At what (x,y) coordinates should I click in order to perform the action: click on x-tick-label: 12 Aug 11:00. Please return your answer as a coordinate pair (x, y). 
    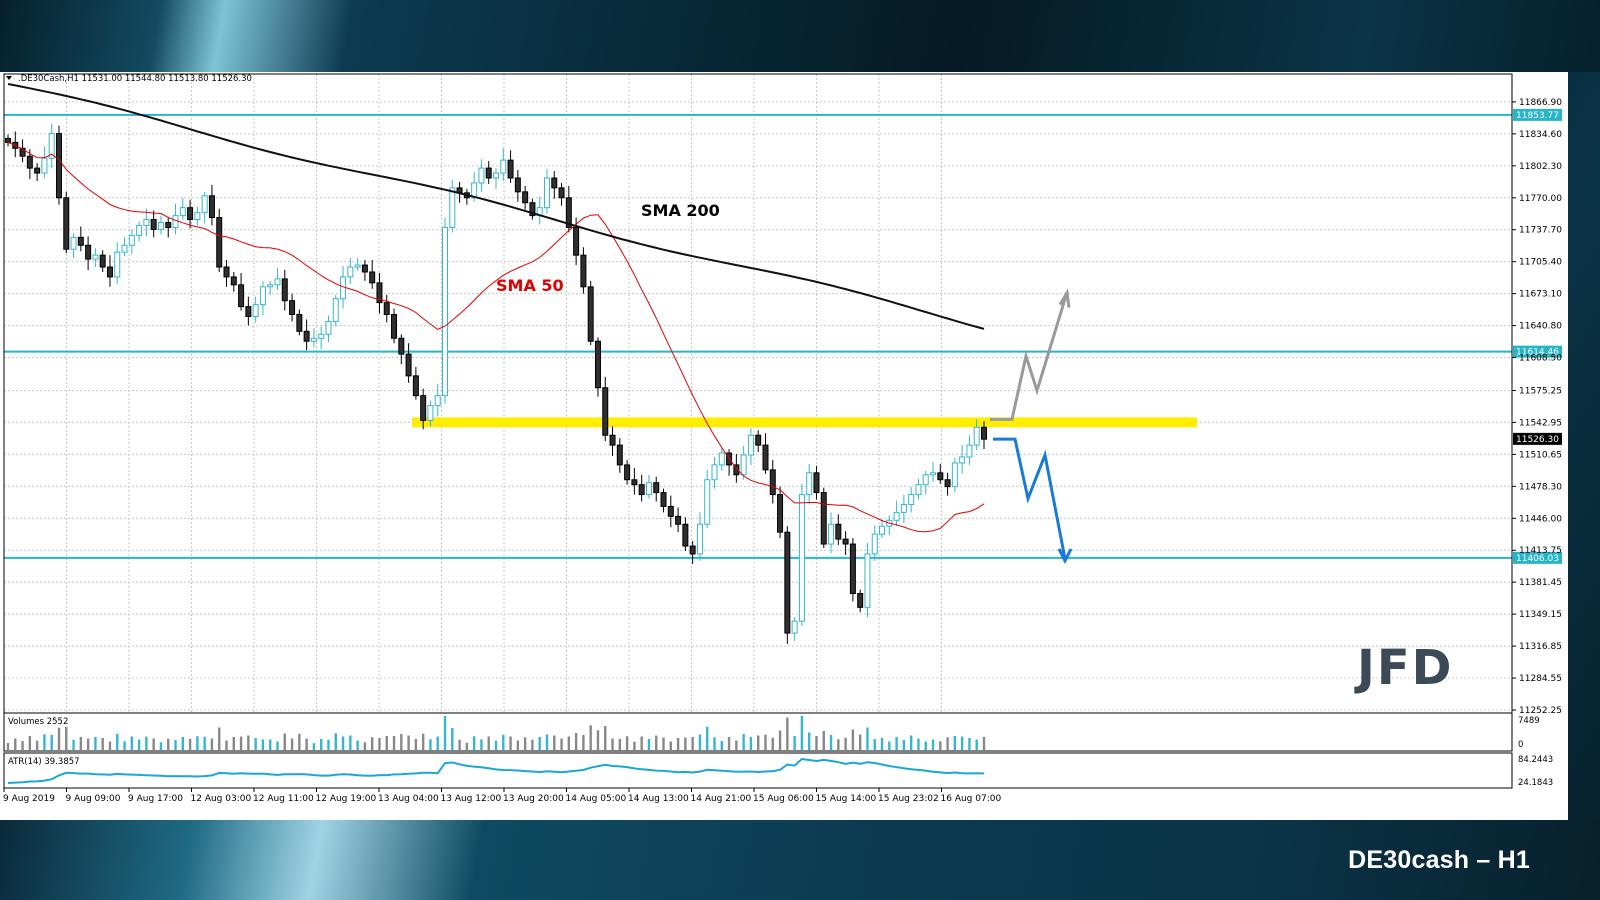
    Looking at the image, I should click on (283, 799).